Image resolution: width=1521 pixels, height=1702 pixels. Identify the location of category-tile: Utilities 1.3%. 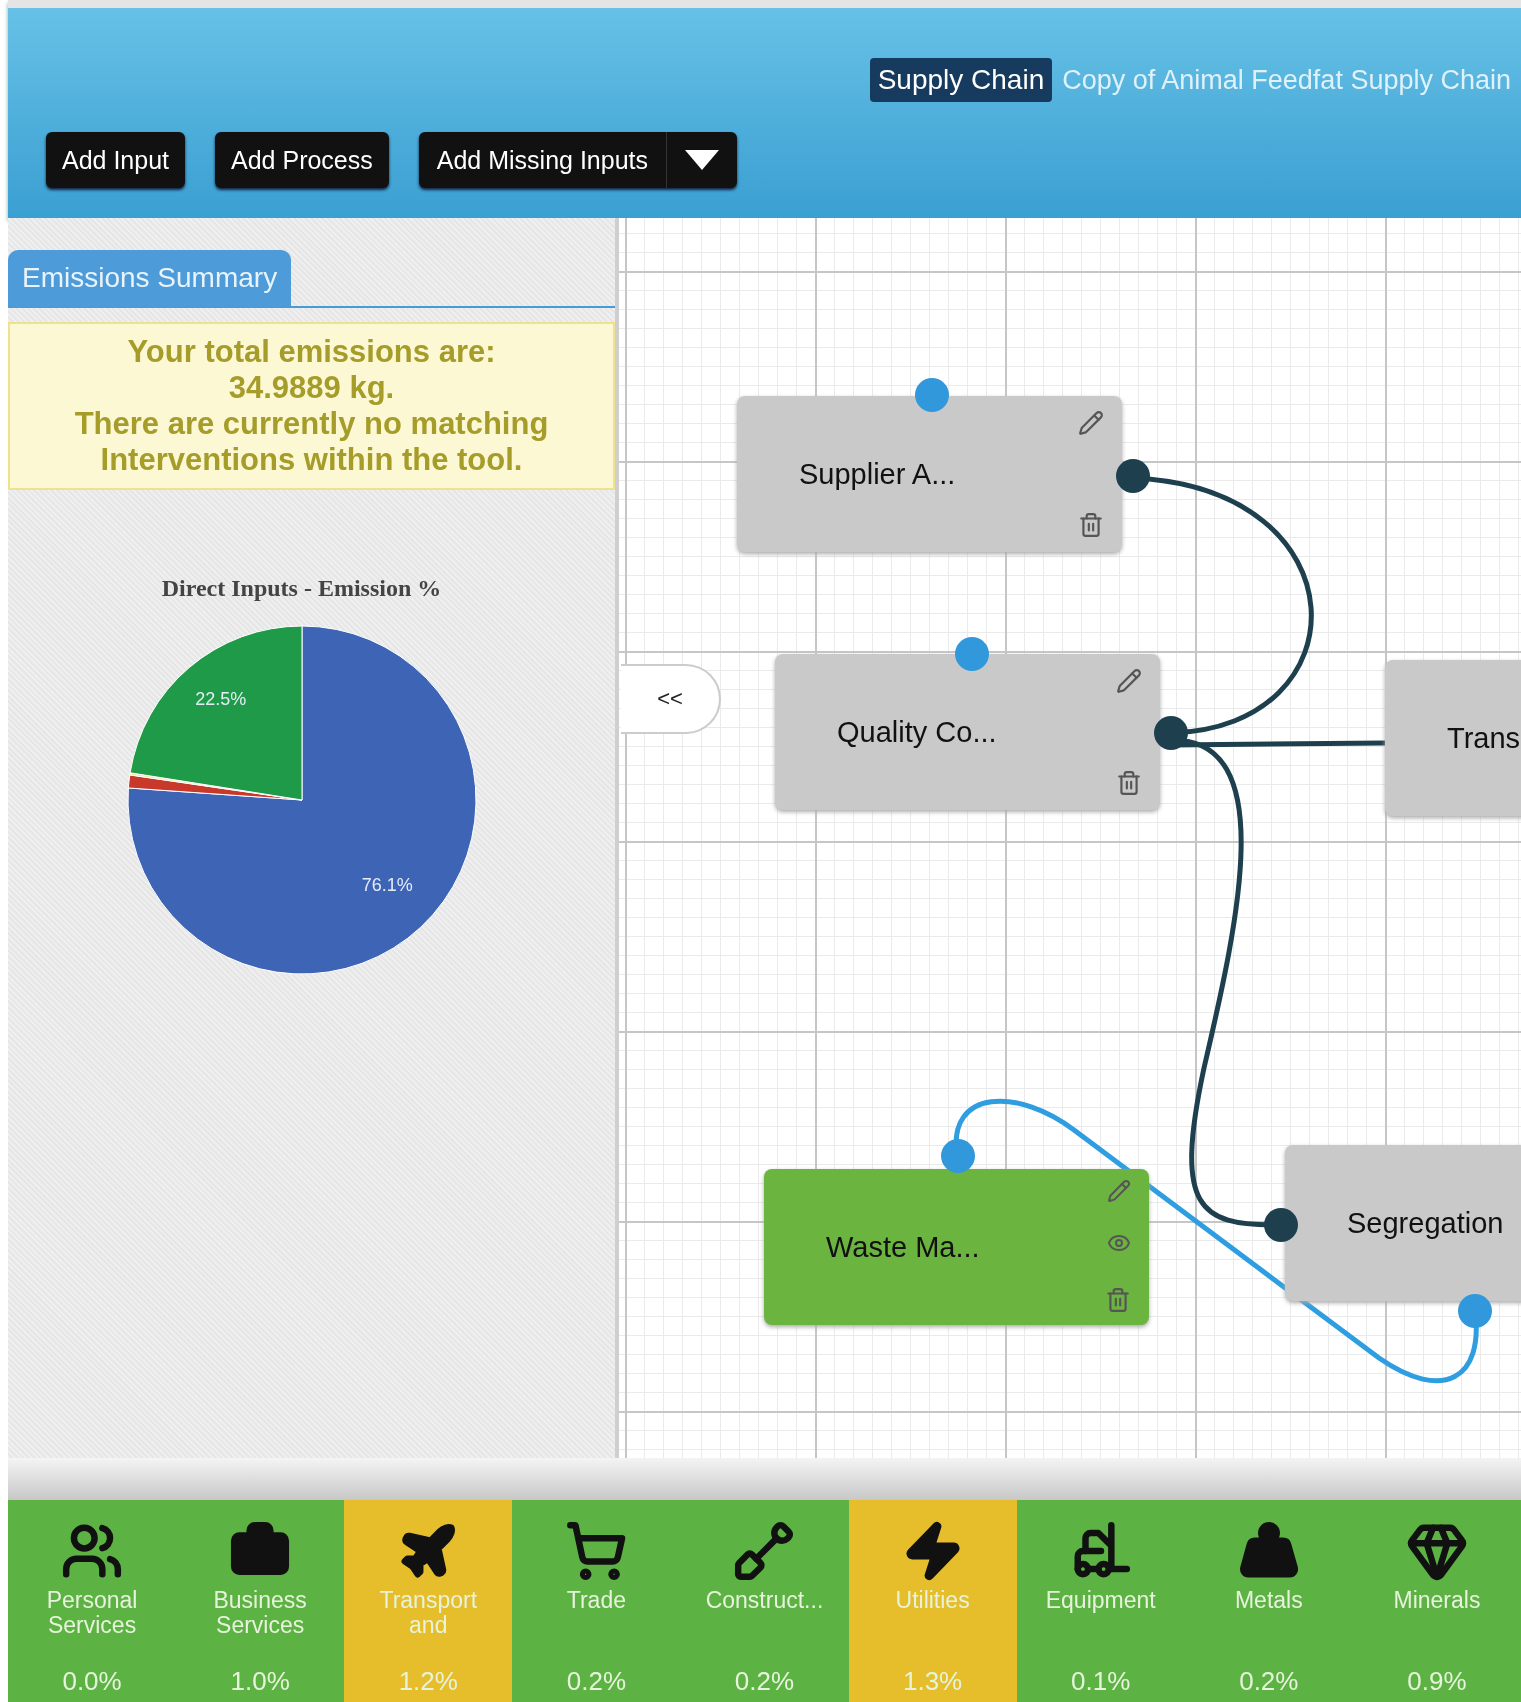
(932, 1601).